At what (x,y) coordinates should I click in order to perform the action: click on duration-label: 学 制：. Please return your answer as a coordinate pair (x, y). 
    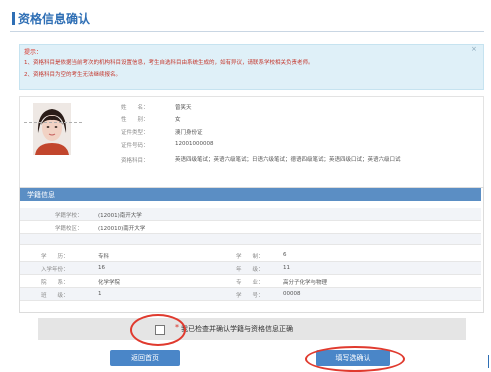
    Looking at the image, I should click on (250, 257).